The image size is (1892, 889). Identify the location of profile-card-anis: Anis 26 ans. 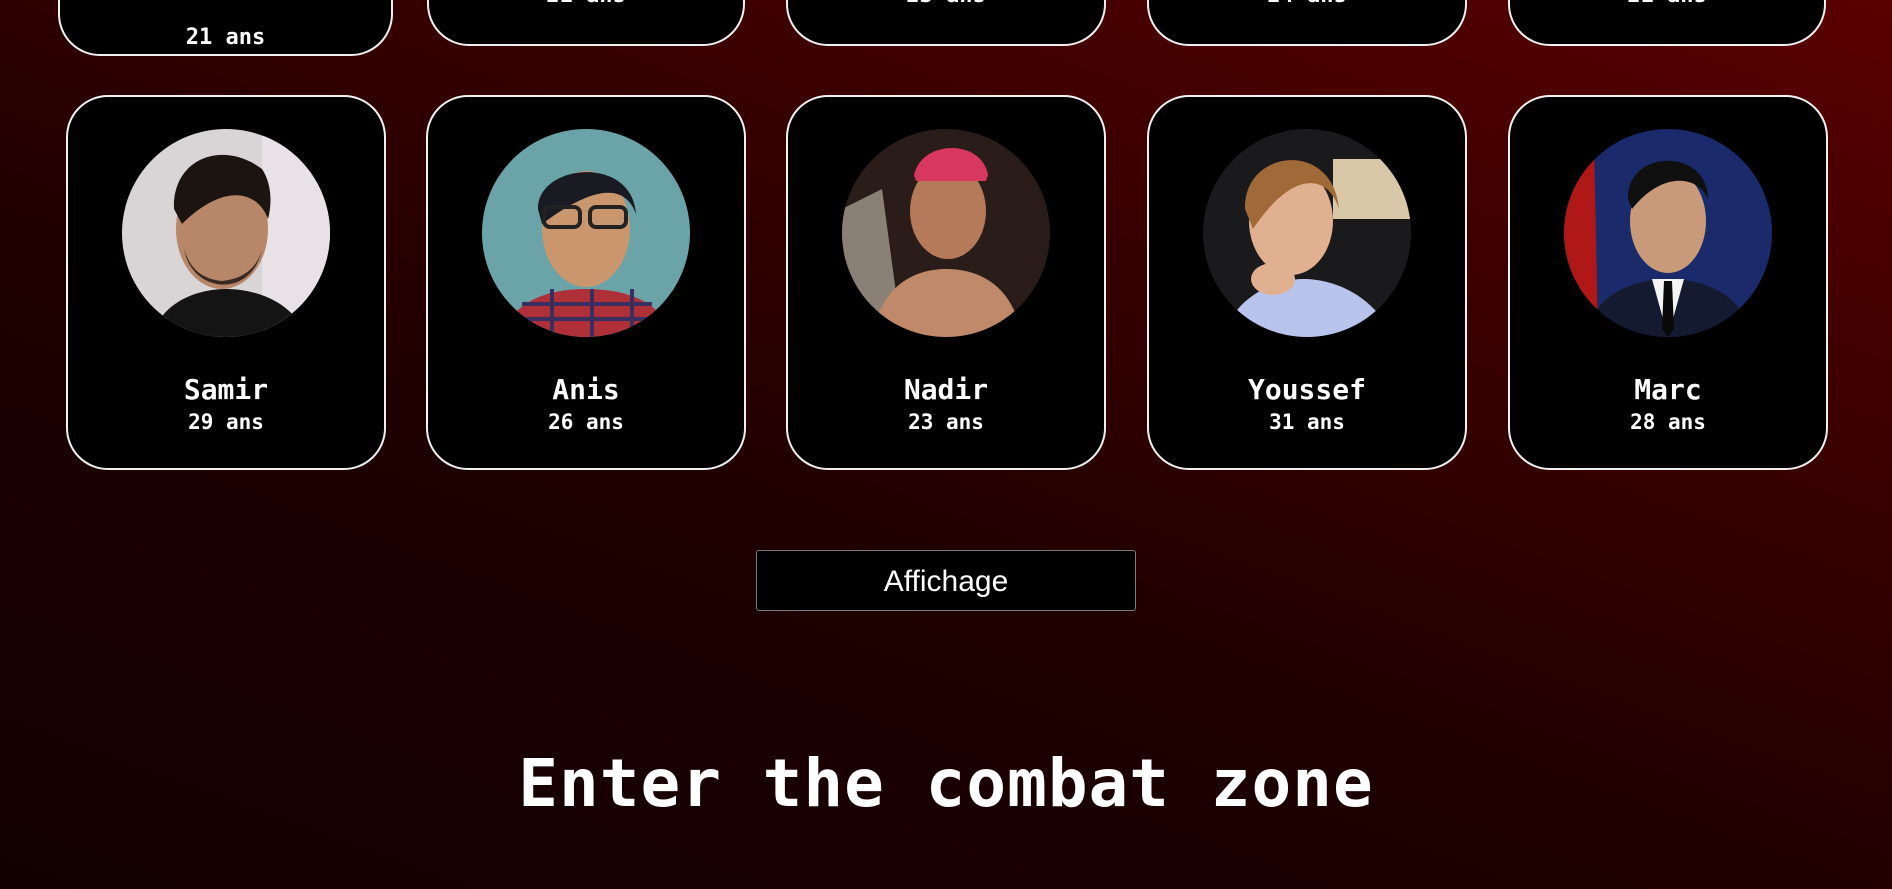
(586, 282).